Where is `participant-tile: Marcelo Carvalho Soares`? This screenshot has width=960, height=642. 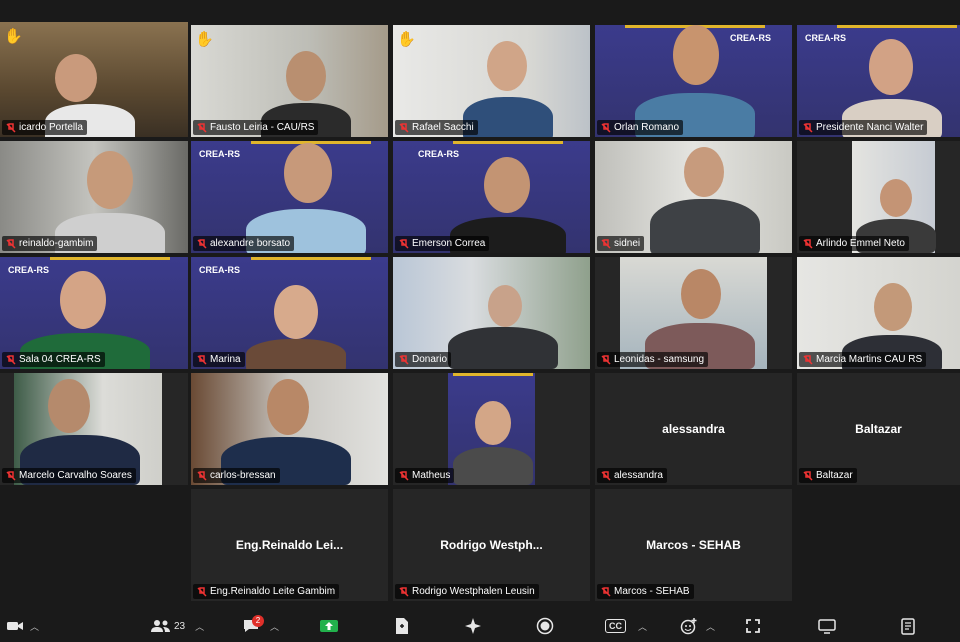
participant-tile: Marcelo Carvalho Soares is located at coordinates (94, 429).